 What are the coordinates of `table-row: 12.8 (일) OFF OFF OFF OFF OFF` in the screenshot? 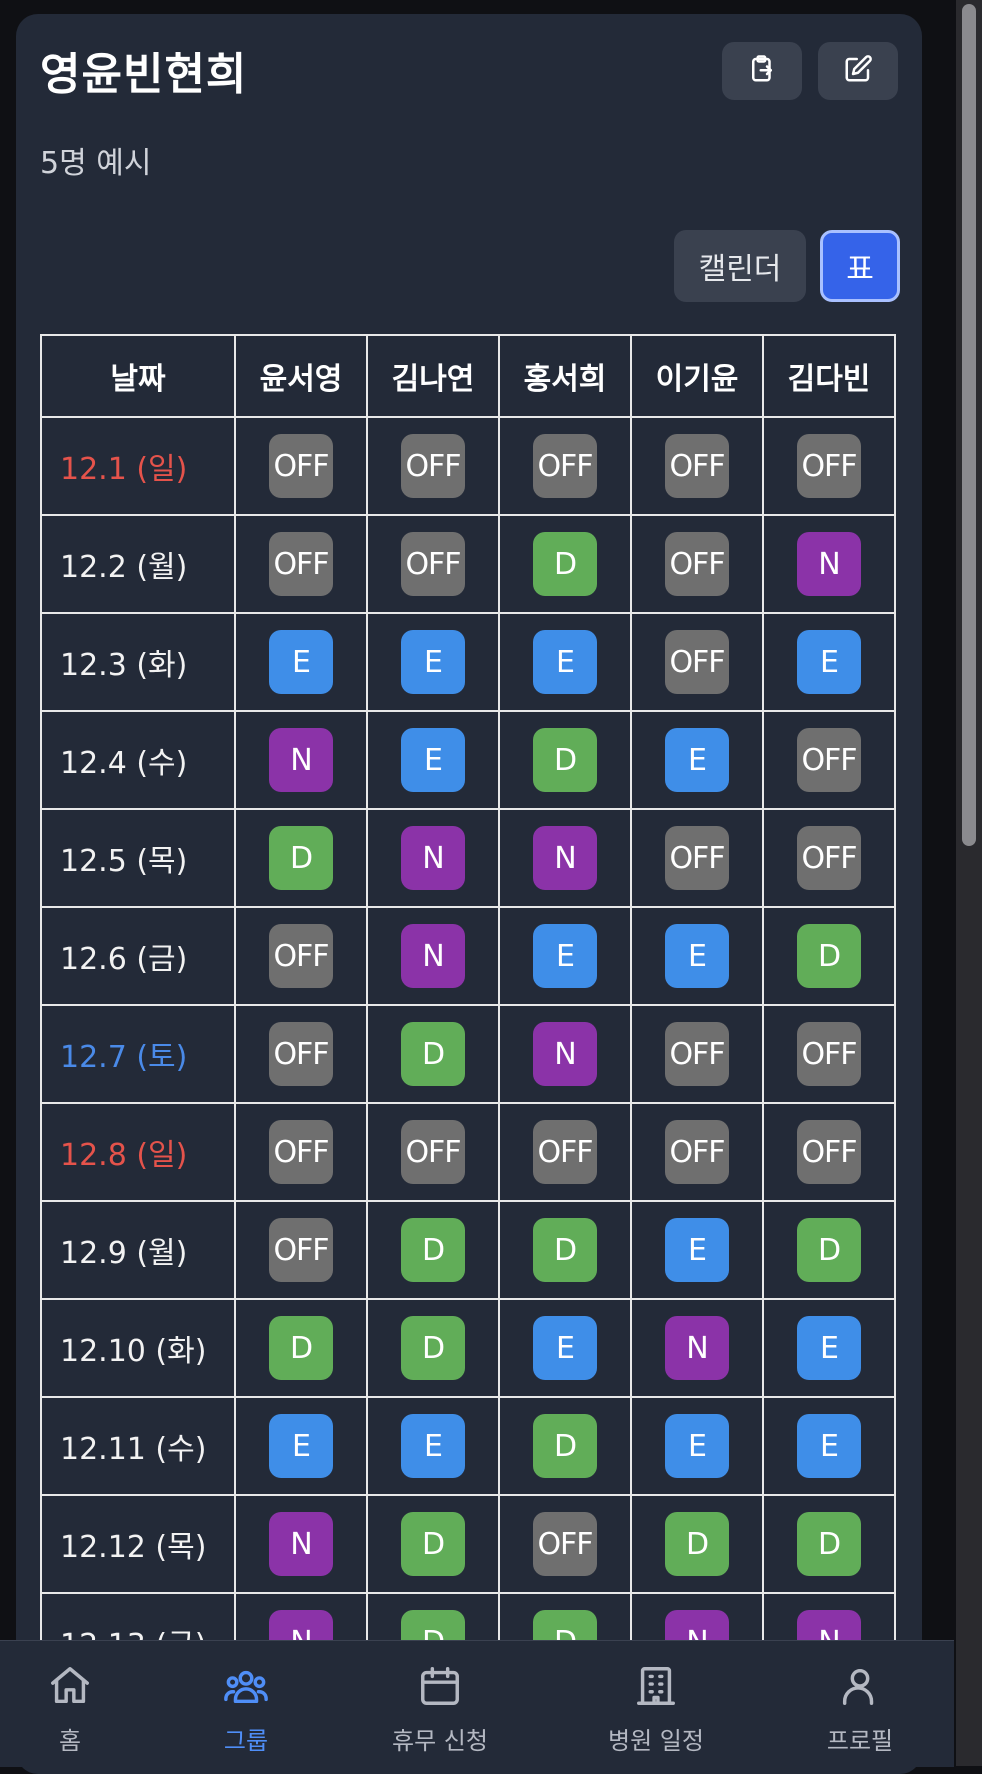 It's located at (468, 1152).